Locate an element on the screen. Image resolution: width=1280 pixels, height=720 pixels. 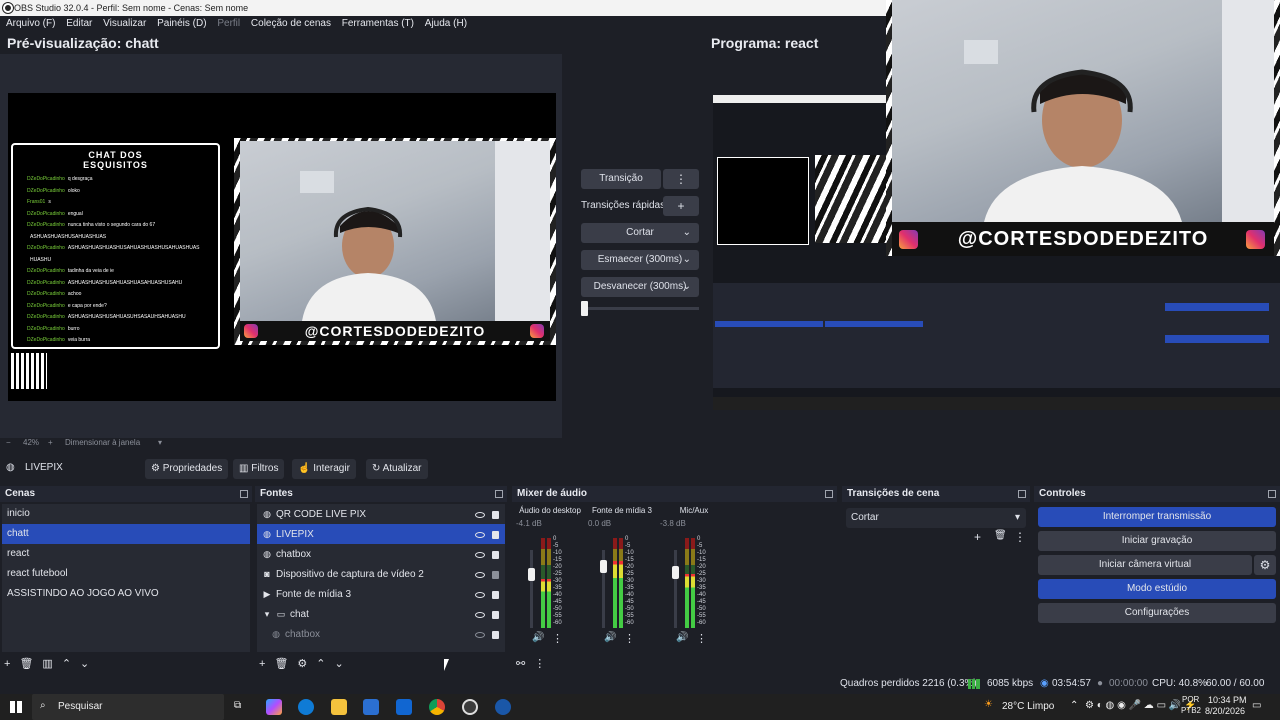
zoom-mode: Dimensionar à janela is located at coordinates (102, 442).